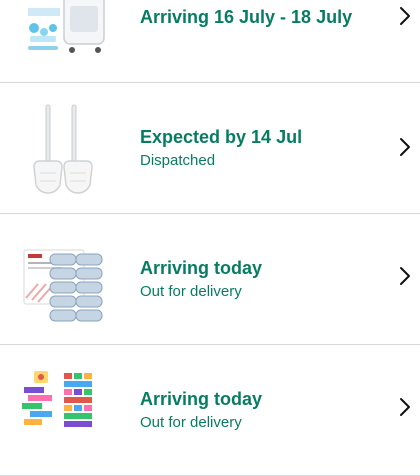 The height and width of the screenshot is (476, 420). What do you see at coordinates (57, 399) in the screenshot?
I see `stacking-blocks-icon` at bounding box center [57, 399].